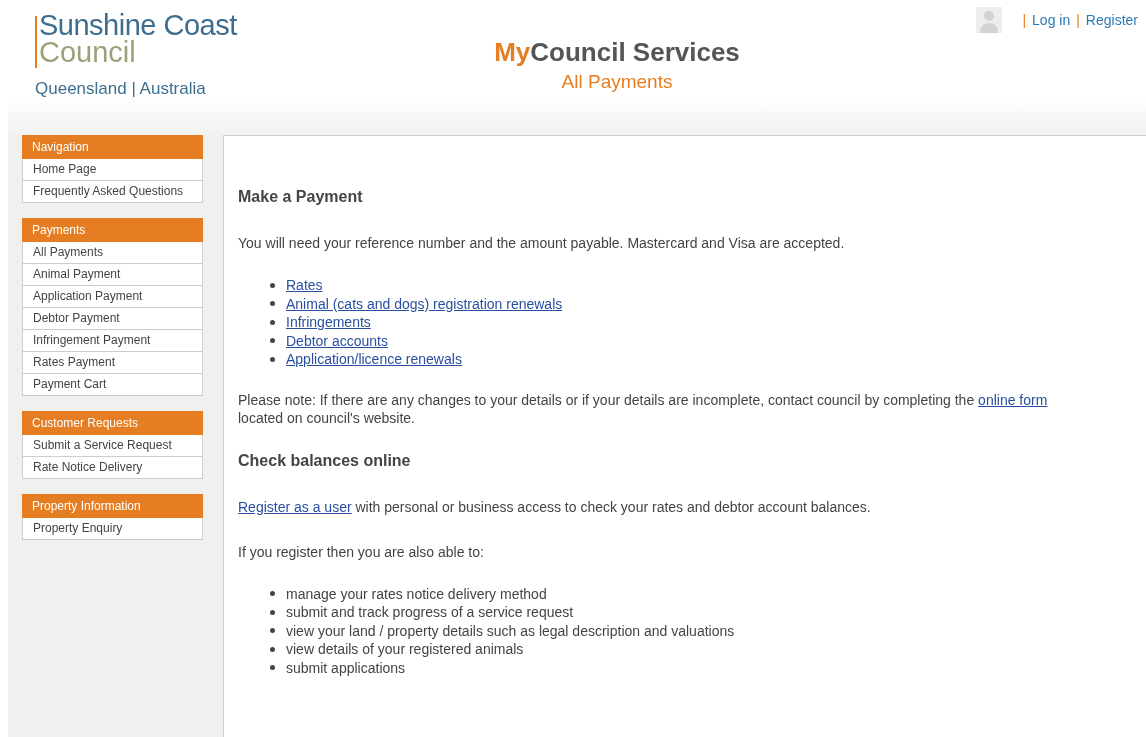 Image resolution: width=1146 pixels, height=737 pixels. What do you see at coordinates (1051, 20) in the screenshot?
I see `login-link: Log in` at bounding box center [1051, 20].